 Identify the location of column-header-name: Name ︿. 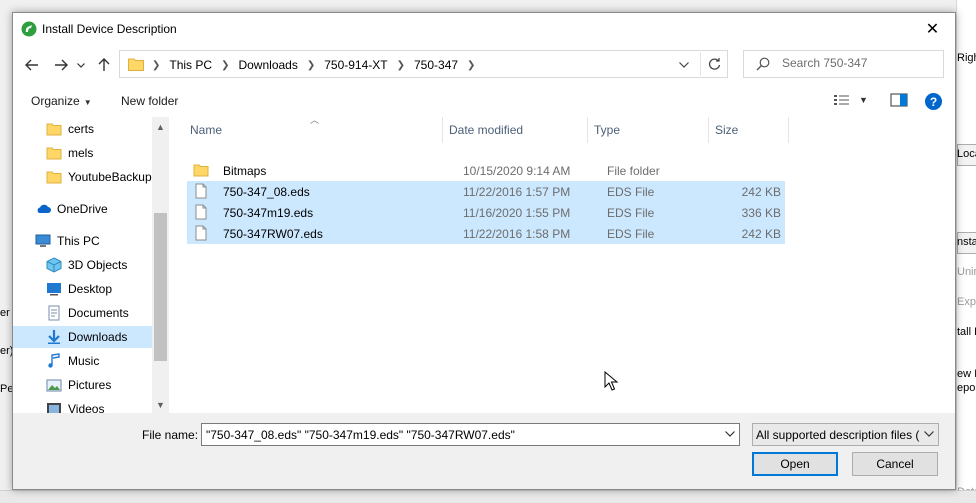
(314, 129).